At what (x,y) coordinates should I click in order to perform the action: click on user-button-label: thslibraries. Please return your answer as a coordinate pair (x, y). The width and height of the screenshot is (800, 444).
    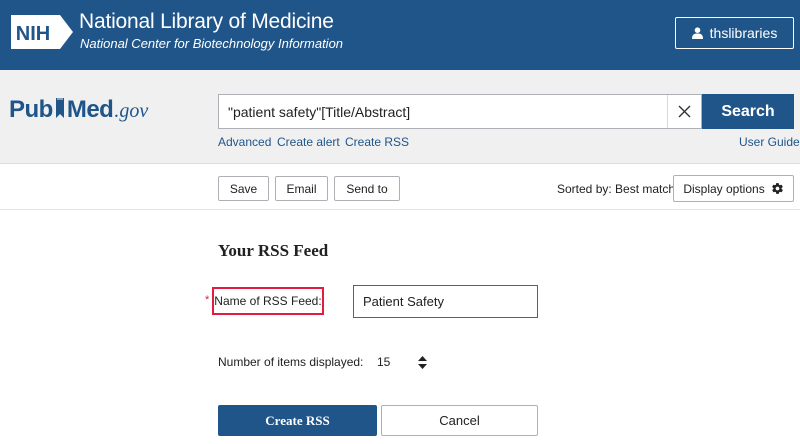
    Looking at the image, I should click on (743, 33).